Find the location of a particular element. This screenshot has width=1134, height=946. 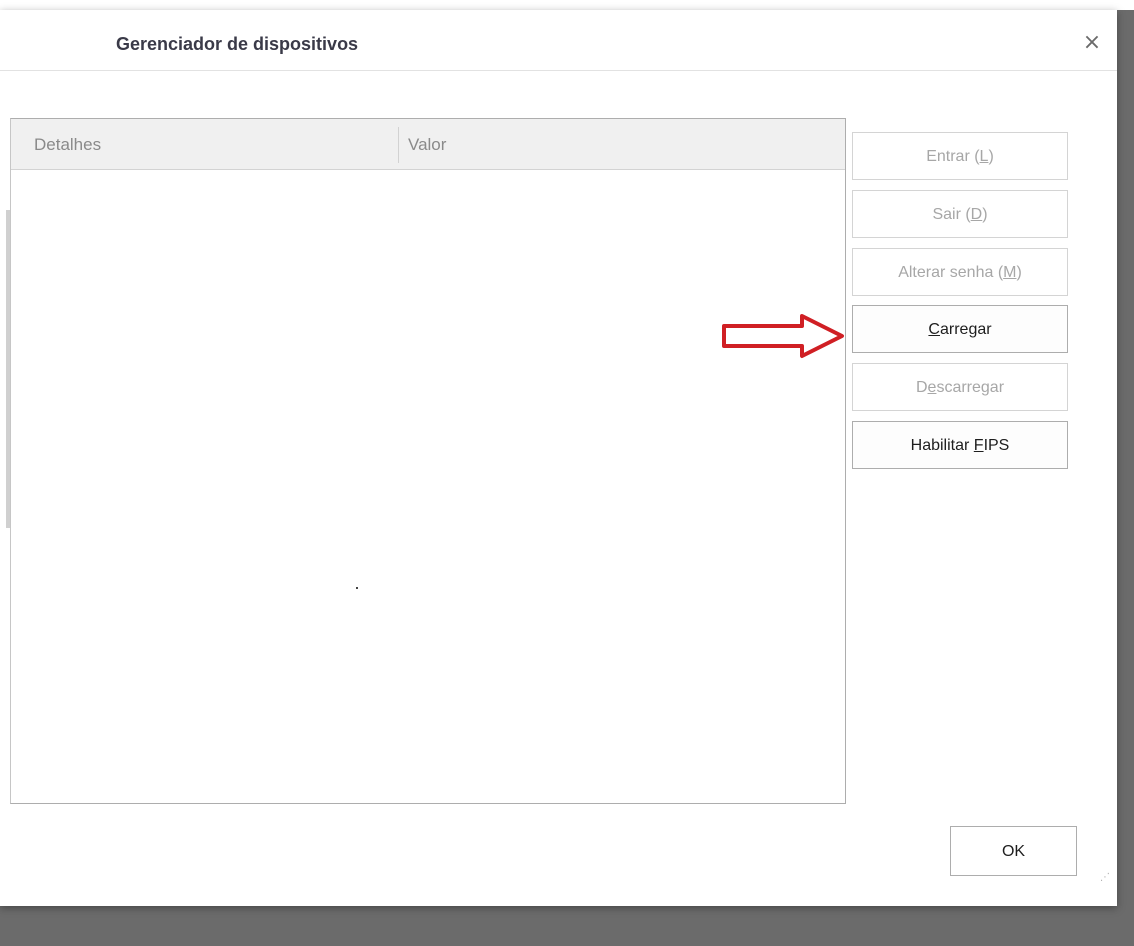

logout-button: Sair (D) is located at coordinates (960, 214).